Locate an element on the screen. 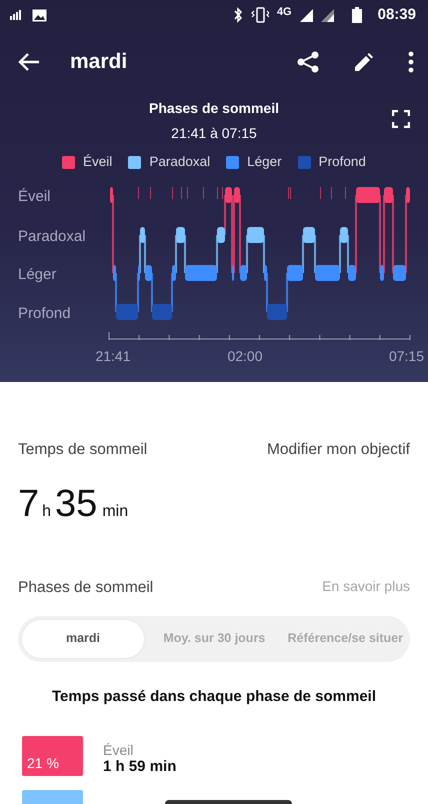 This screenshot has width=428, height=804. time-label: 07:15 is located at coordinates (406, 356).